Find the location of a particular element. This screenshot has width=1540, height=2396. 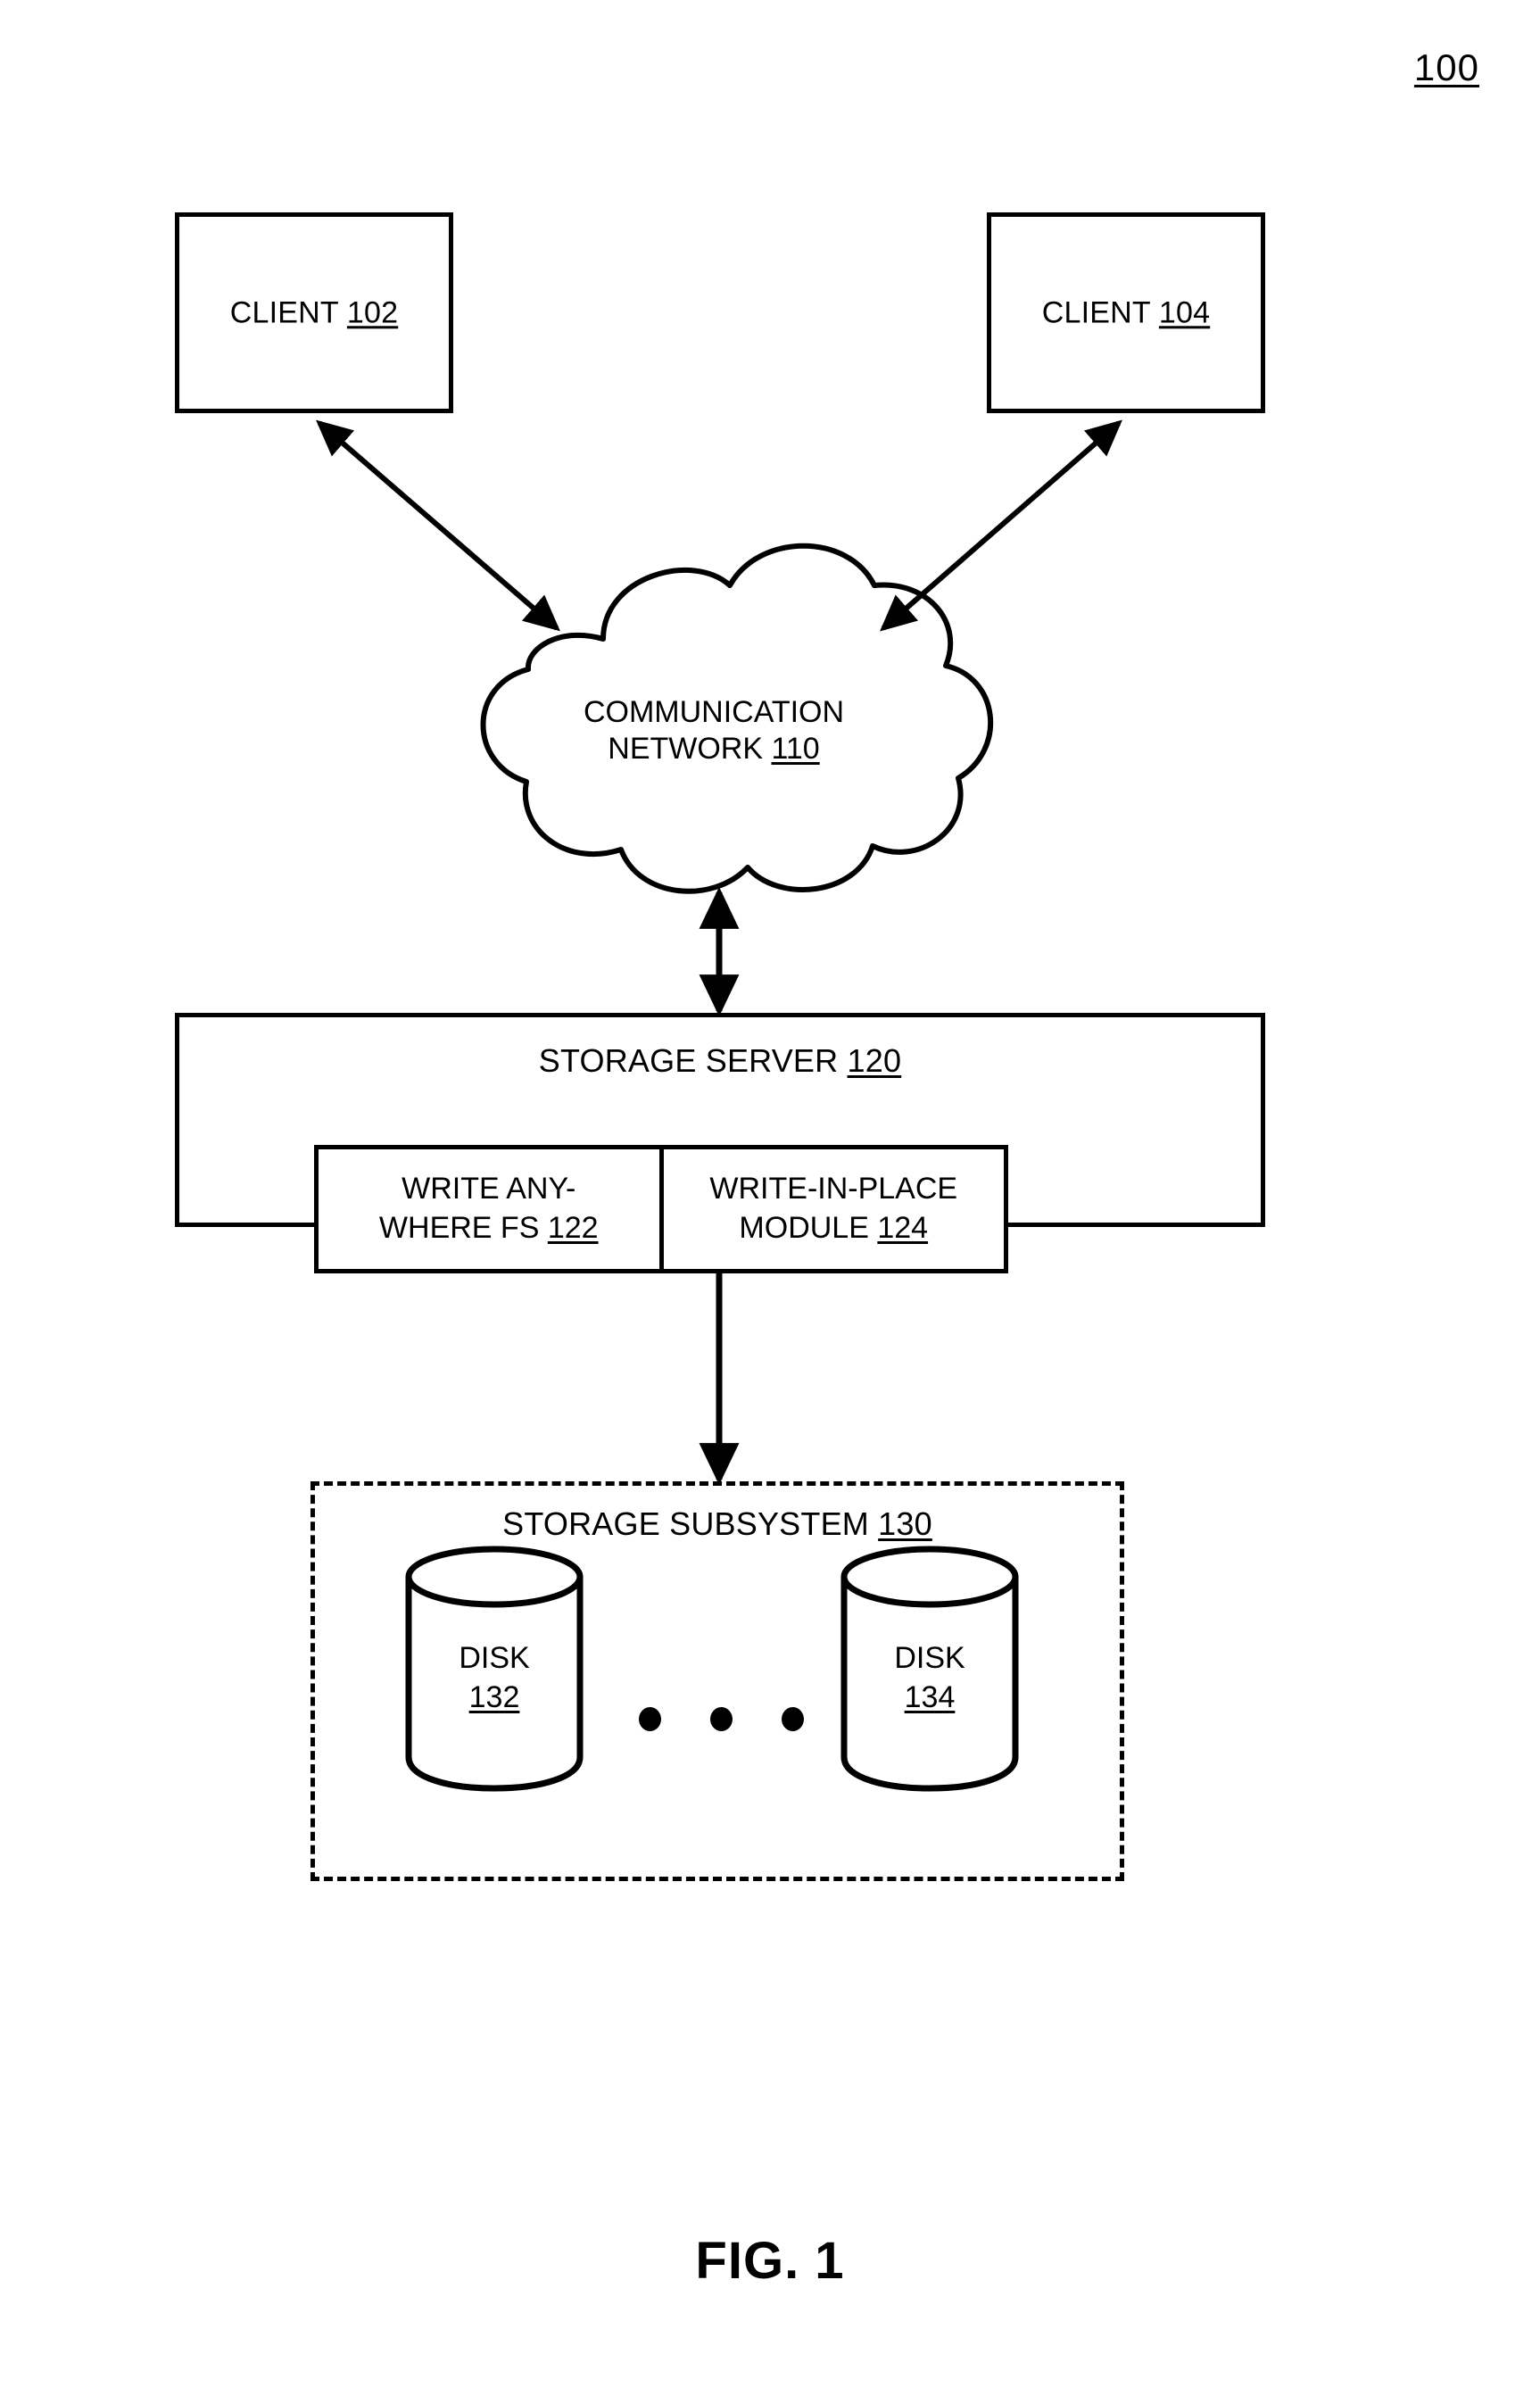

communication-network-cloud: COMMUNICATION NETWORK 110 is located at coordinates (714, 722).